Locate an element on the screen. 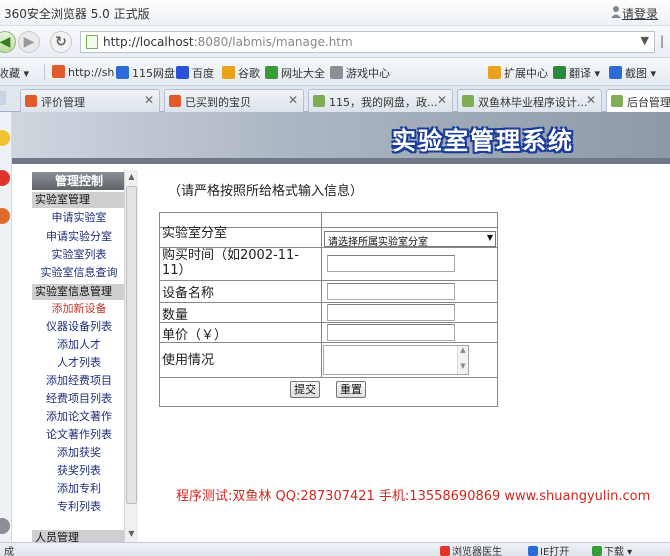 The image size is (670, 556). reset-button: 重置 is located at coordinates (351, 389).